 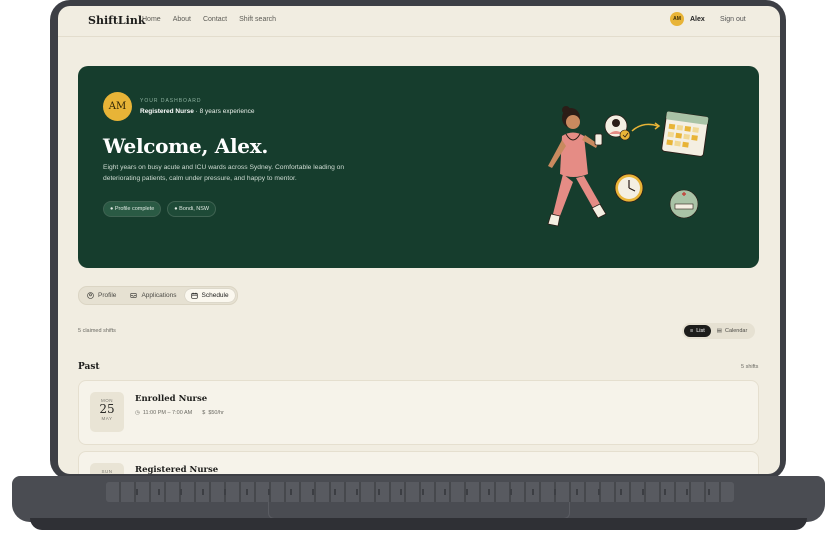 I want to click on nurse-figure, so click(x=577, y=166).